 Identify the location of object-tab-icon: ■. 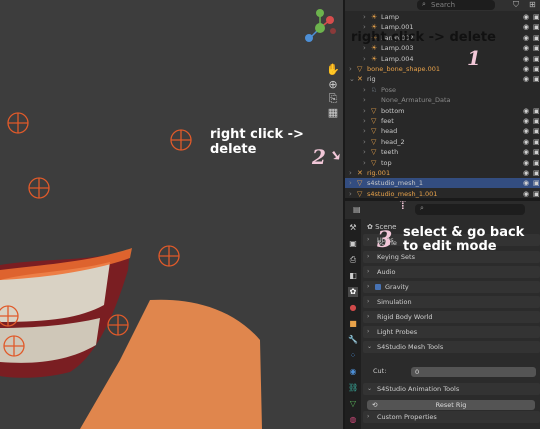
(353, 324).